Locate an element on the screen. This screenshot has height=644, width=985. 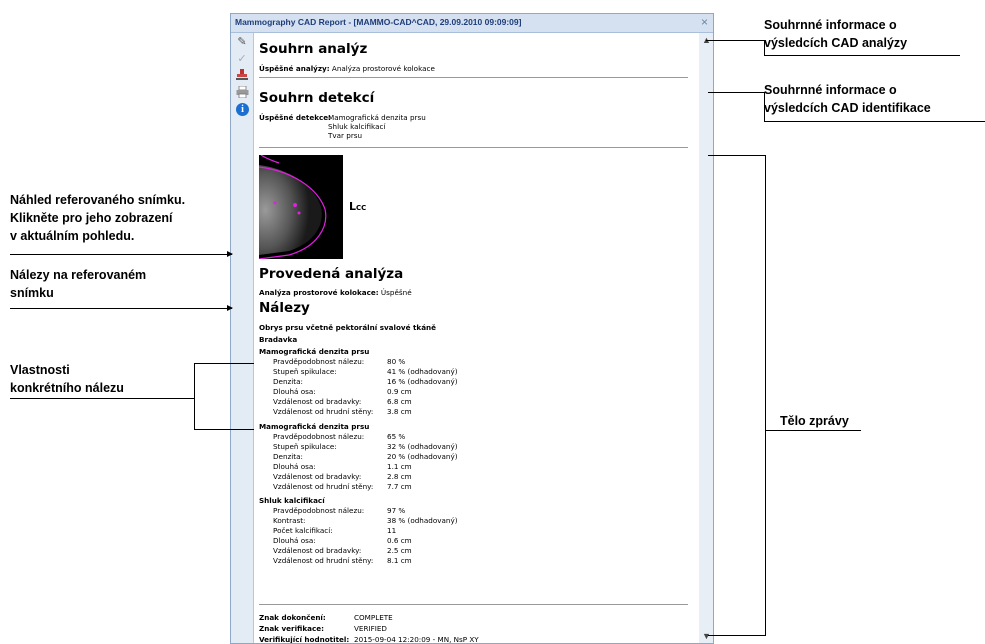
finding-prop-value: 32 % (odhadovaný) is located at coordinates (422, 446).